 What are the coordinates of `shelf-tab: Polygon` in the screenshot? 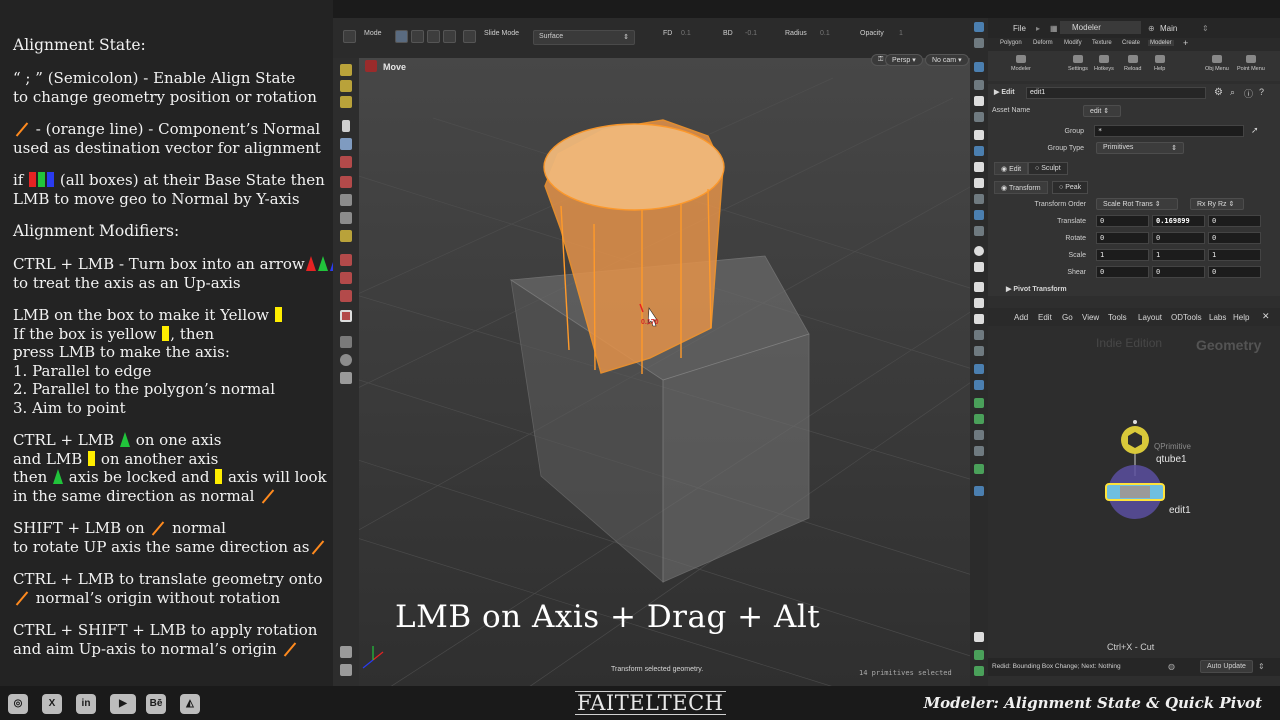 It's located at (1011, 43).